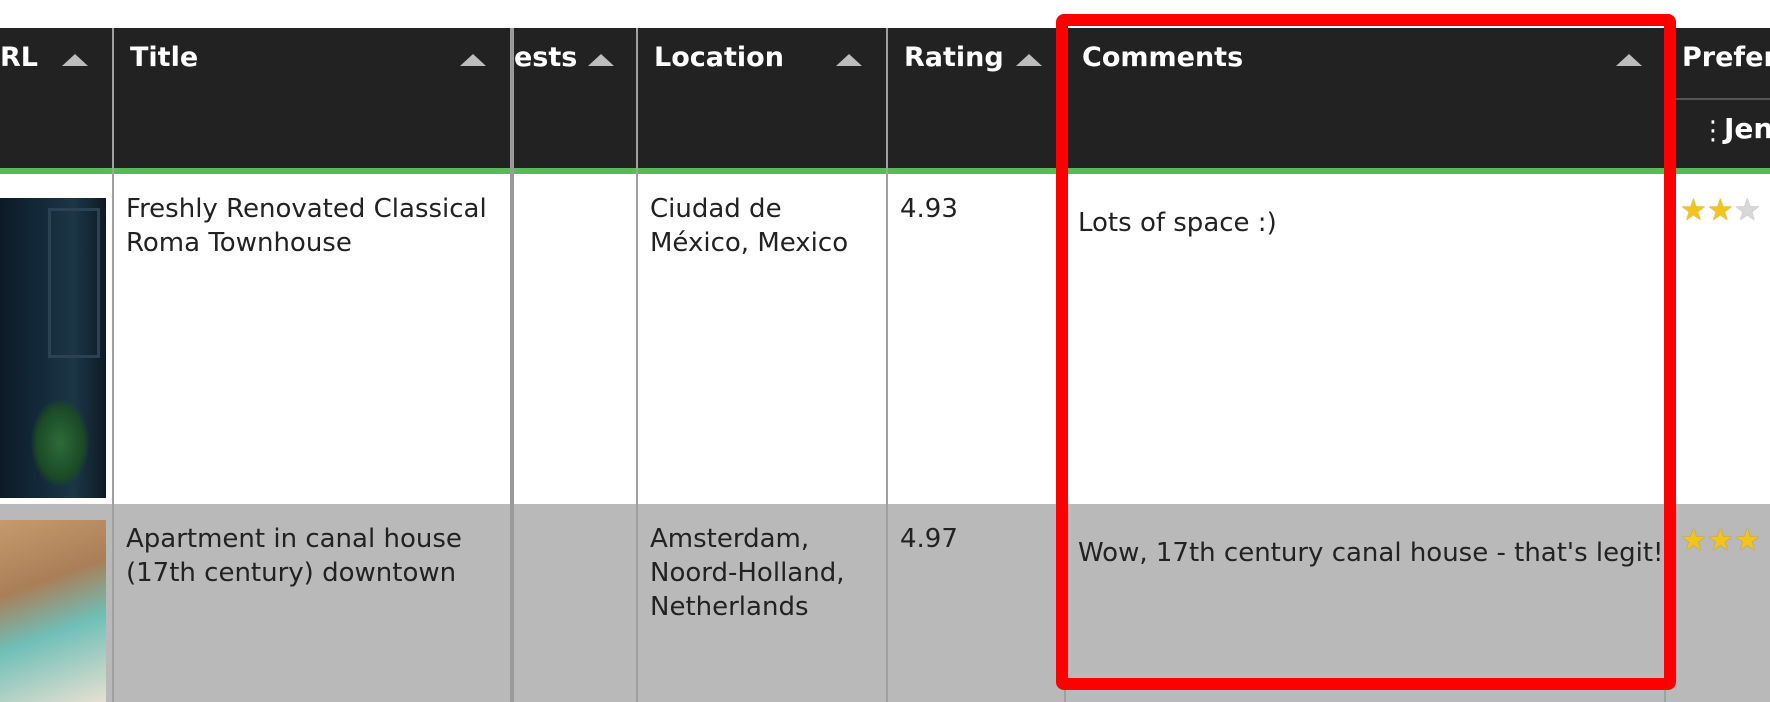 This screenshot has height=702, width=1770. I want to click on column-header-title-label: Title, so click(164, 57).